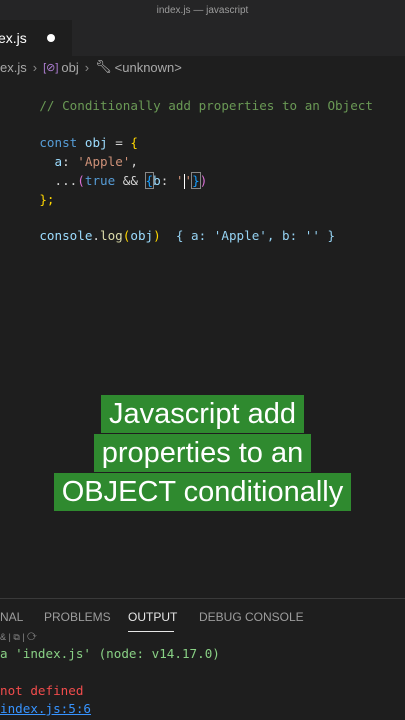  What do you see at coordinates (45, 708) in the screenshot?
I see `output-link: index.js:5:6` at bounding box center [45, 708].